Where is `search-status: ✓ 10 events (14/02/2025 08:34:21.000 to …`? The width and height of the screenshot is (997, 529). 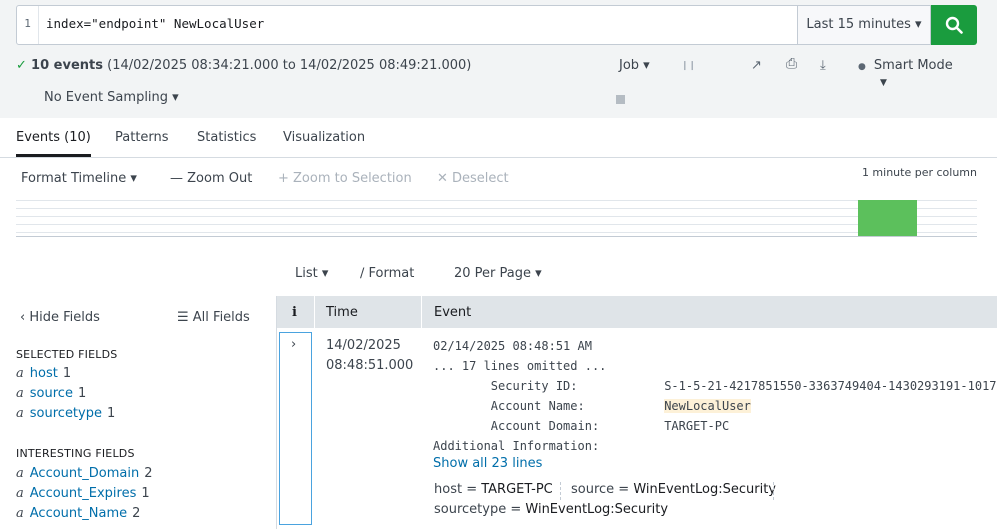
search-status: ✓ 10 events (14/02/2025 08:34:21.000 to … is located at coordinates (243, 65).